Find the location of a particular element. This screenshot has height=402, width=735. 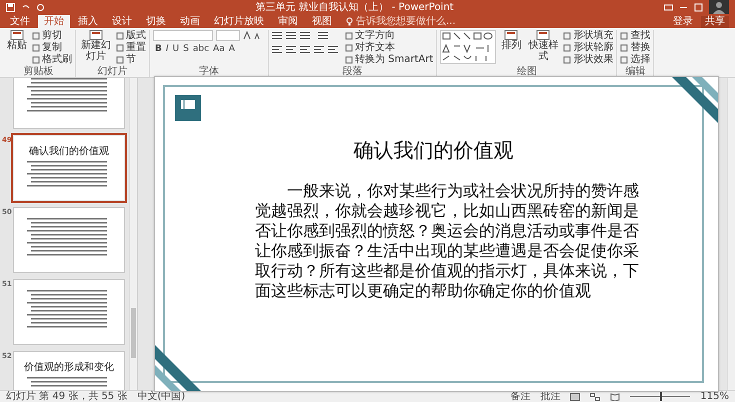

ribbon-tab: 开始 is located at coordinates (54, 21).